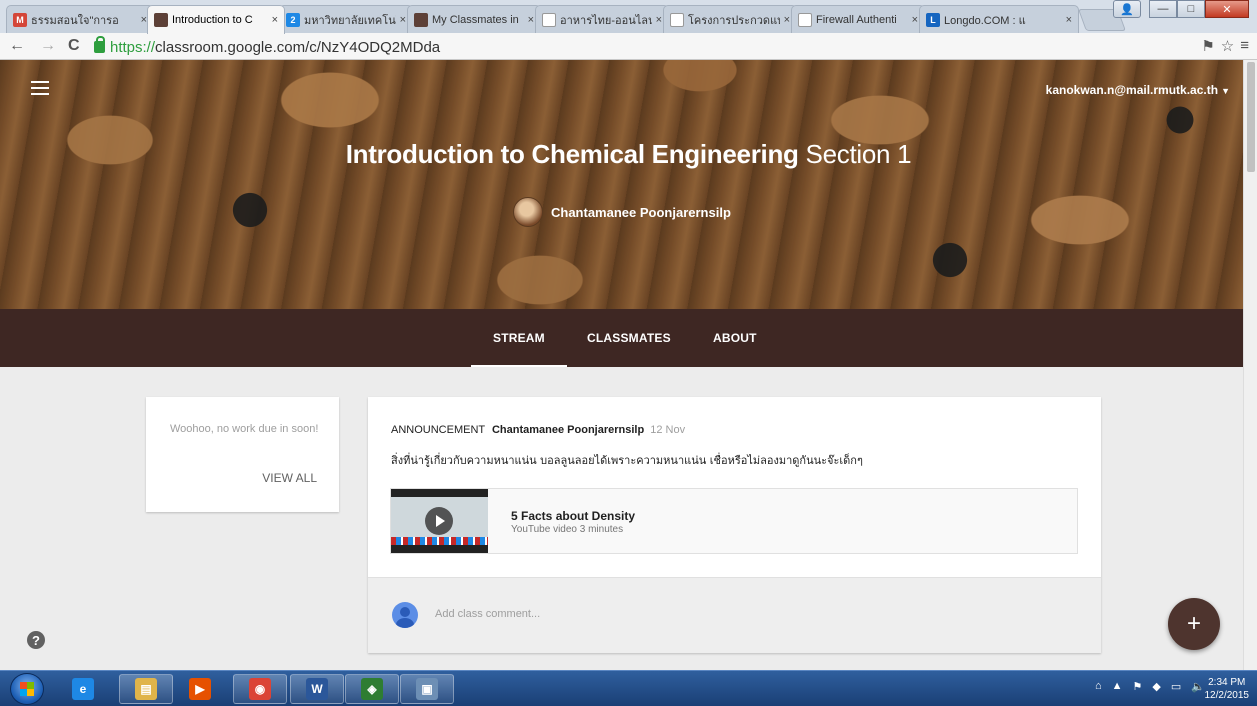 This screenshot has height=706, width=1257. What do you see at coordinates (1191, 9) in the screenshot?
I see `maximize-button: □` at bounding box center [1191, 9].